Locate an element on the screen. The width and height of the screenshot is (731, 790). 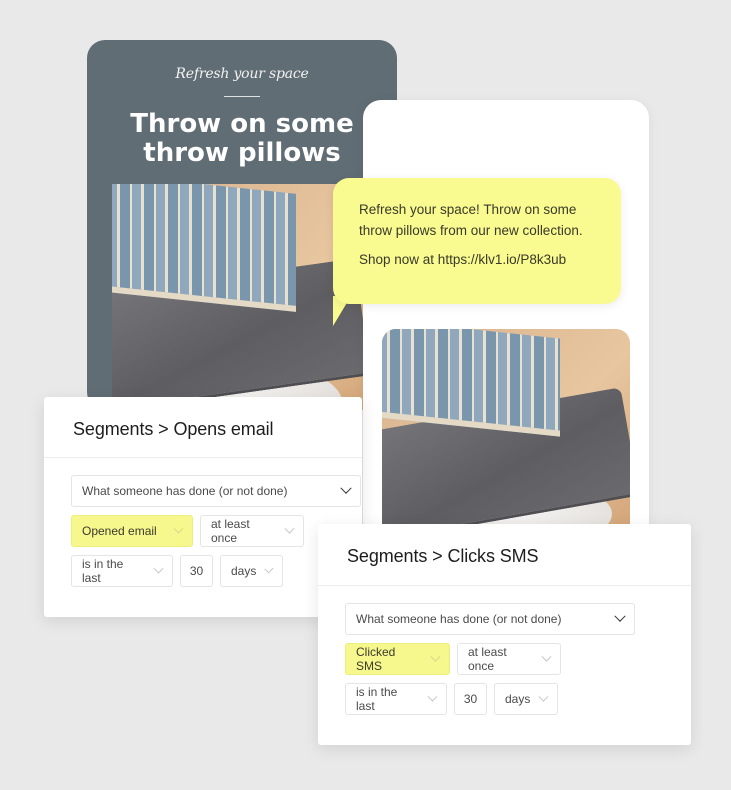
email-headline-line2: throw pillows is located at coordinates (242, 153).